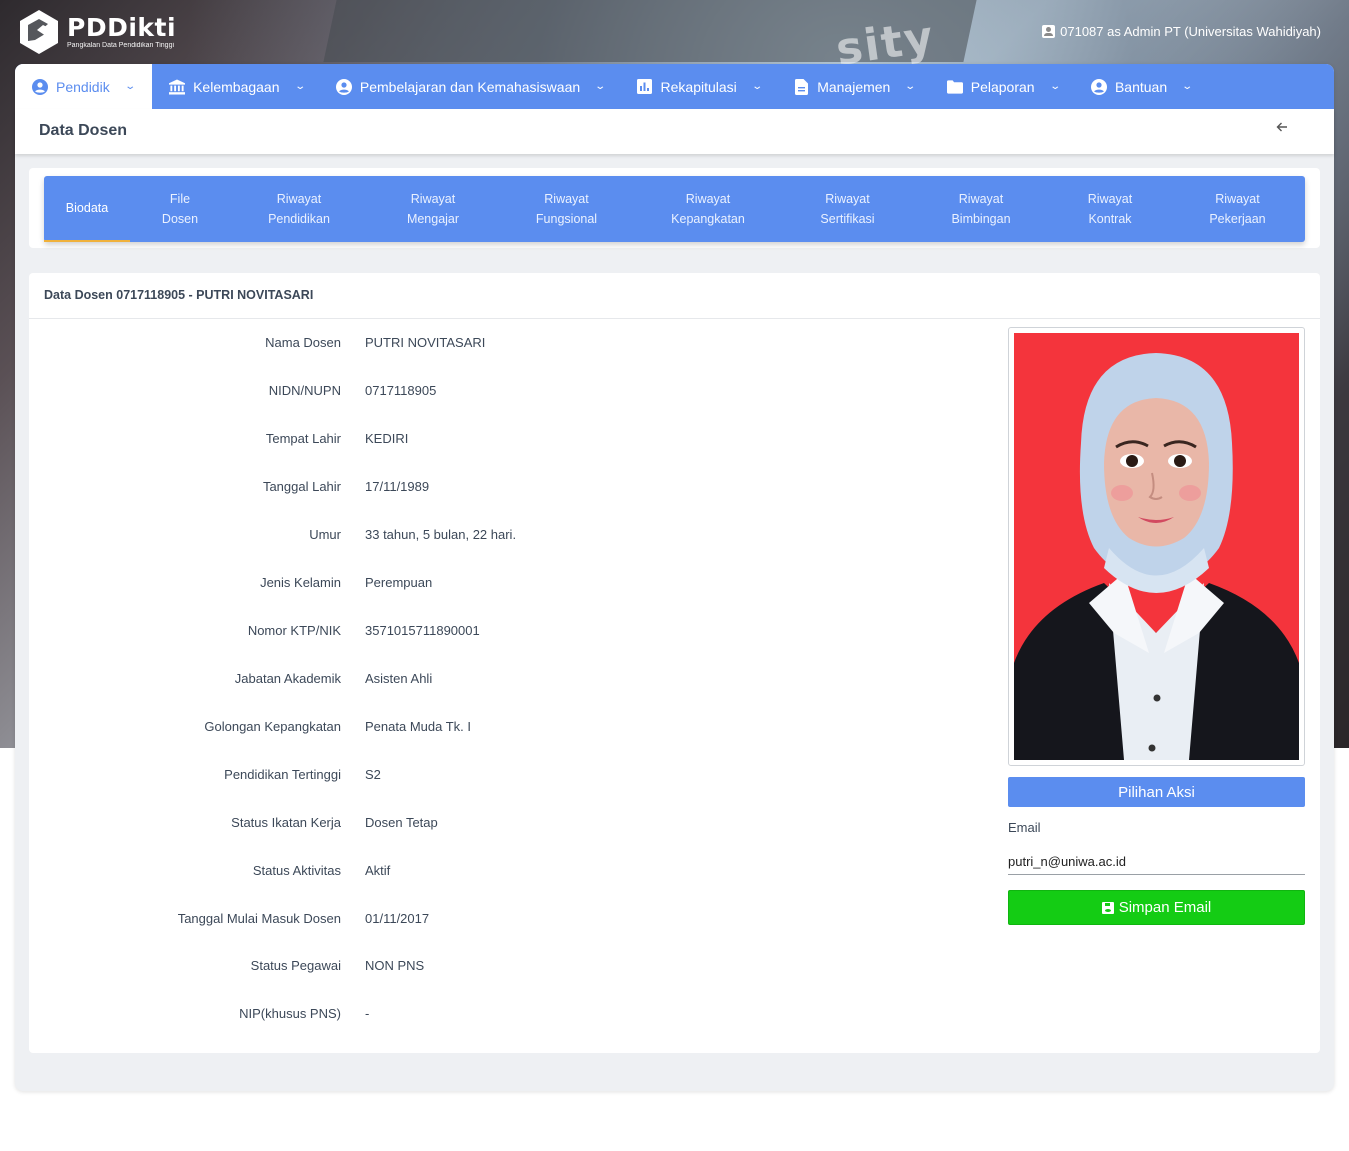  Describe the element at coordinates (847, 209) in the screenshot. I see `tab-riwayat-sertifikasi: Riwayat Sertifikasi` at that location.